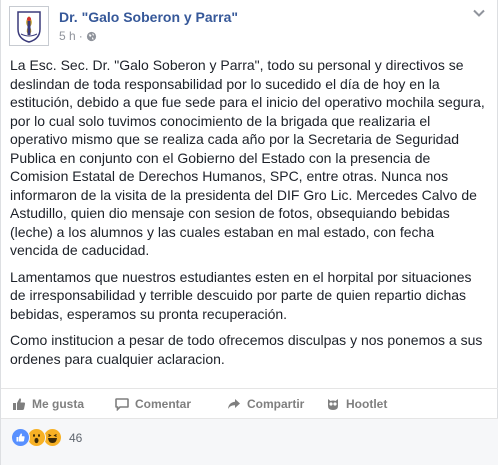  What do you see at coordinates (234, 403) in the screenshot?
I see `share-arrow-icon` at bounding box center [234, 403].